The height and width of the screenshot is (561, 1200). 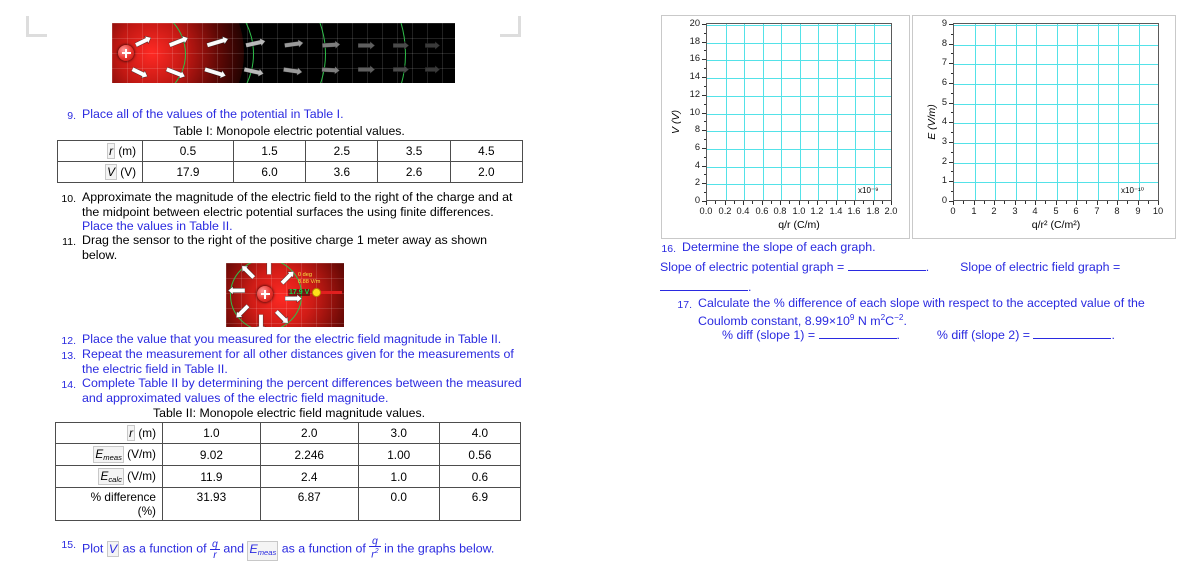 I want to click on table-2-row-1-sub: meas, so click(x=112, y=457).